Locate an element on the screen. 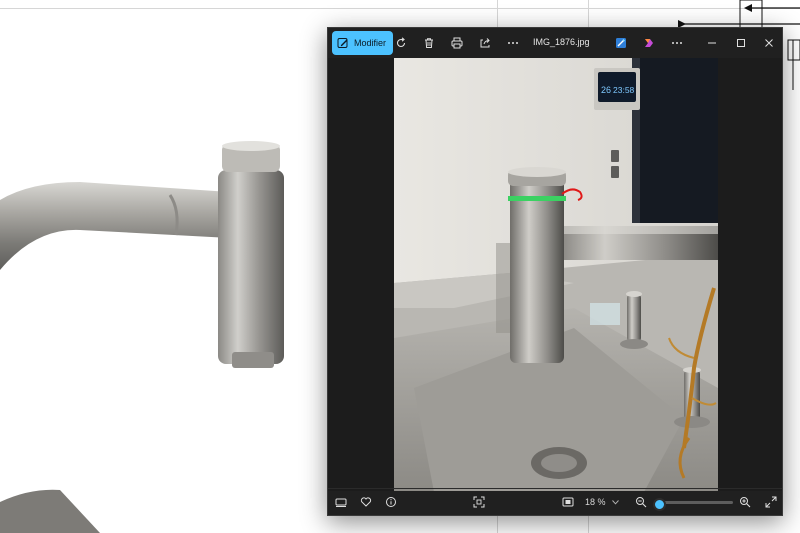 The width and height of the screenshot is (800, 533). edit-button-label: Modifier is located at coordinates (370, 43).